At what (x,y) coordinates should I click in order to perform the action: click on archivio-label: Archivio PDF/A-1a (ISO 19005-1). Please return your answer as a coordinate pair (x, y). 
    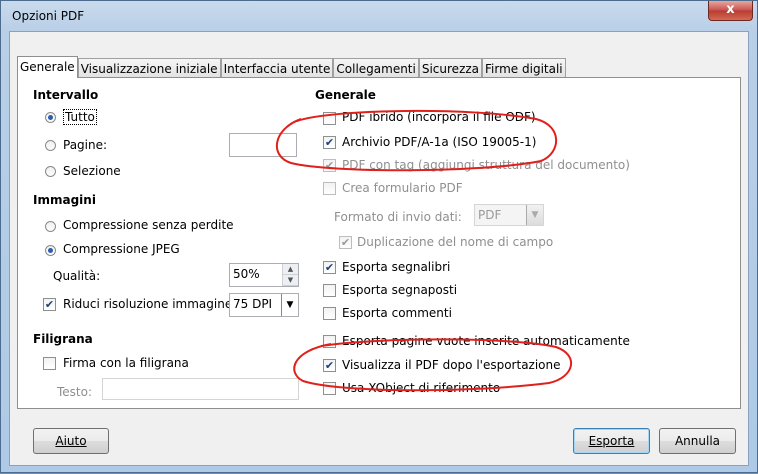
    Looking at the image, I should click on (439, 142).